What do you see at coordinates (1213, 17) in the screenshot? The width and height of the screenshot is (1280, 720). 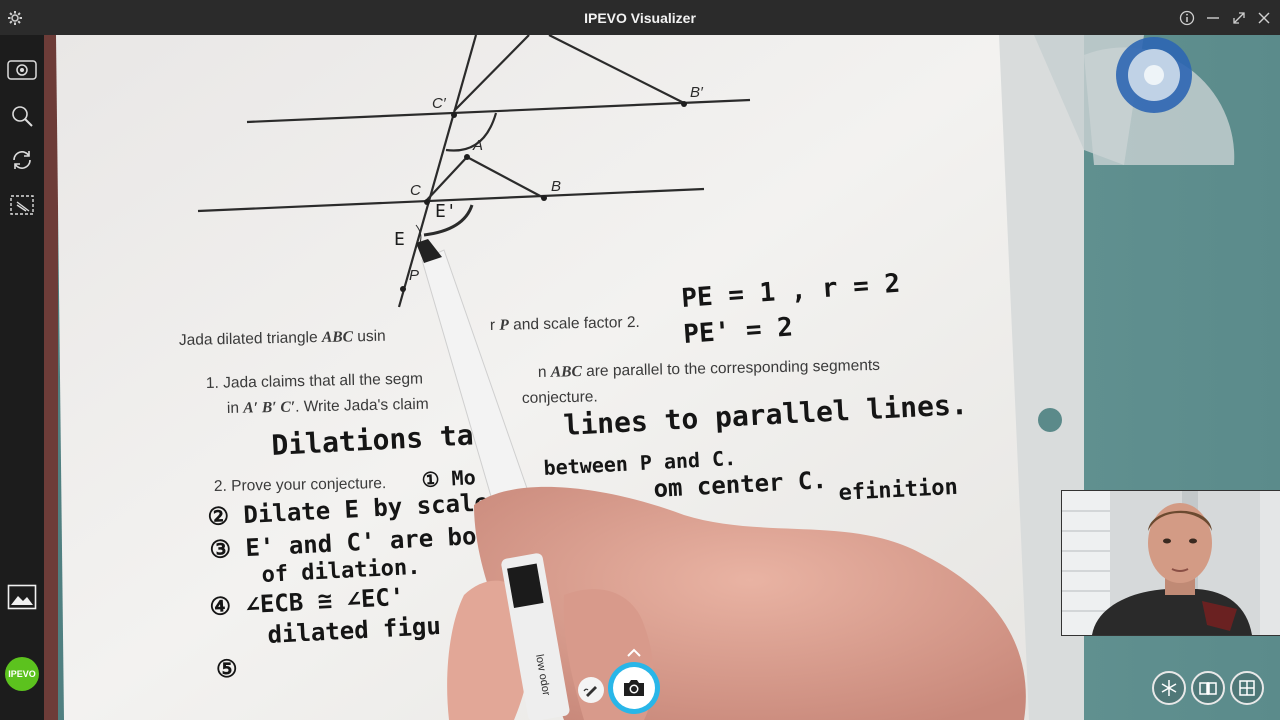 I see `minimize-icon` at bounding box center [1213, 17].